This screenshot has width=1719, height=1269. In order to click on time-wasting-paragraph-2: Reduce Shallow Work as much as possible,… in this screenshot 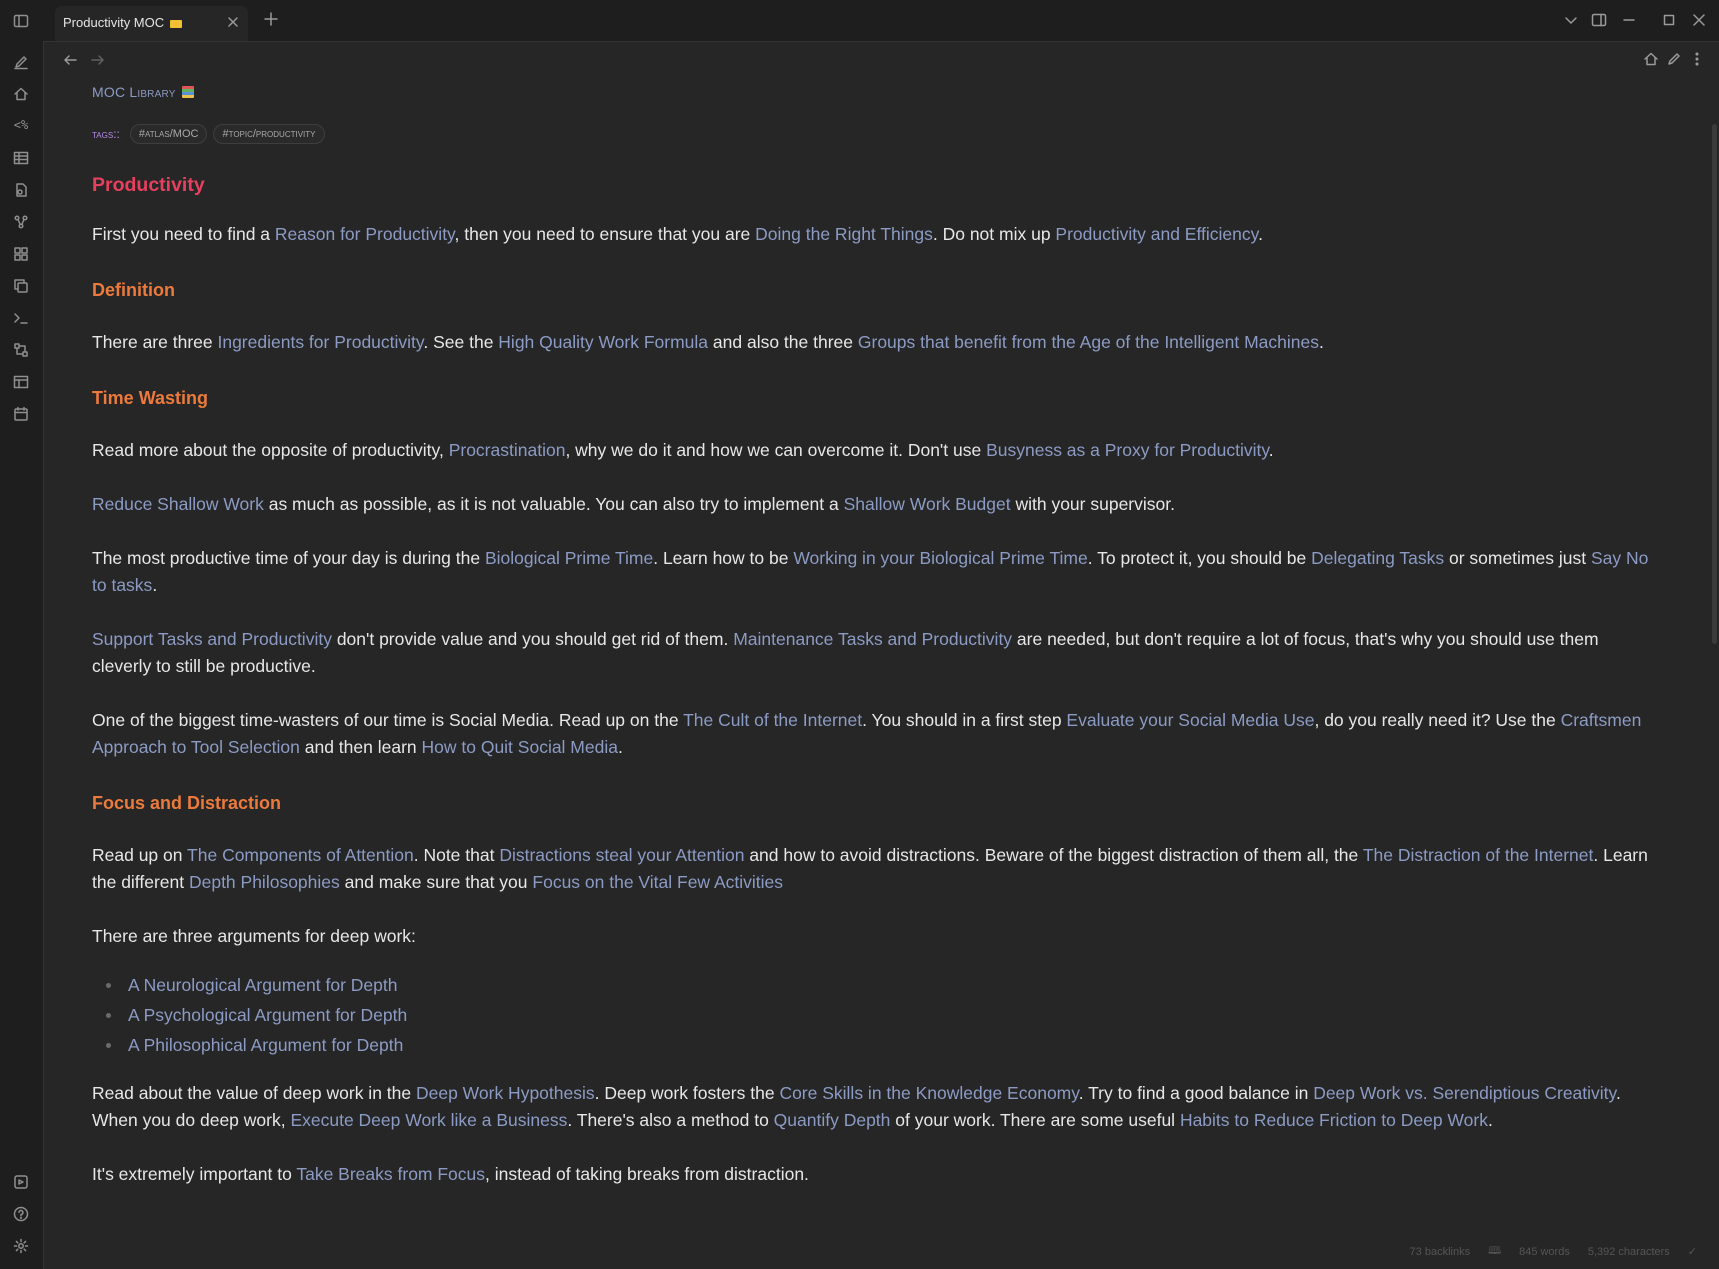, I will do `click(633, 504)`.